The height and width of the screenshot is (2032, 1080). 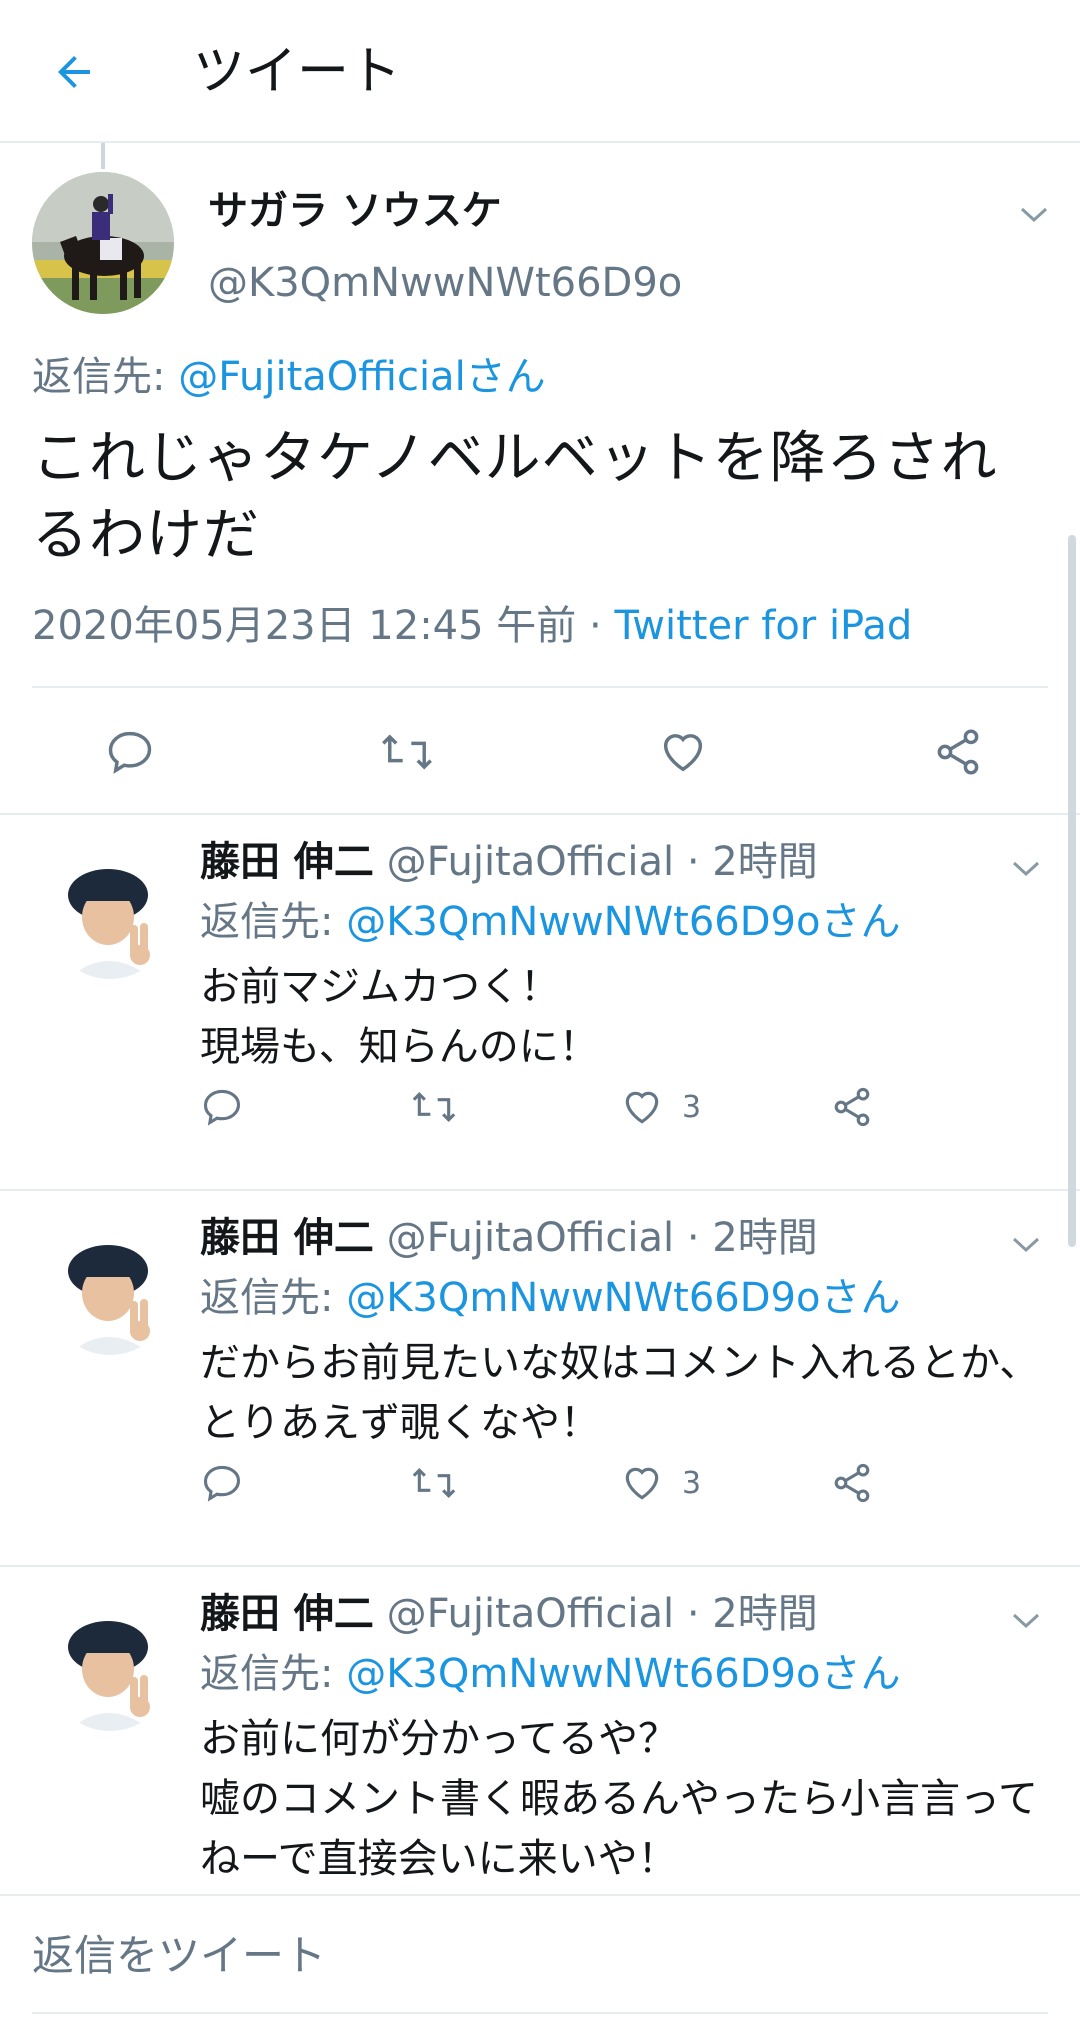 I want to click on scrollbar, so click(x=1072, y=891).